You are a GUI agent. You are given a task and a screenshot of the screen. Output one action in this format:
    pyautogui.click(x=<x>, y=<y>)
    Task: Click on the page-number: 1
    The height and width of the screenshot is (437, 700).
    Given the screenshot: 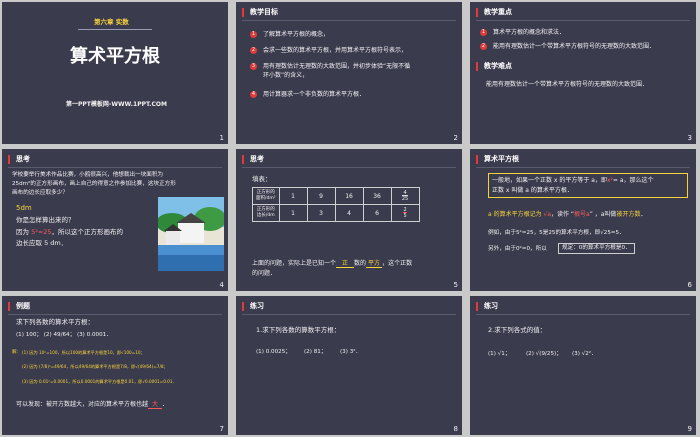 What is the action you would take?
    pyautogui.click(x=221, y=138)
    